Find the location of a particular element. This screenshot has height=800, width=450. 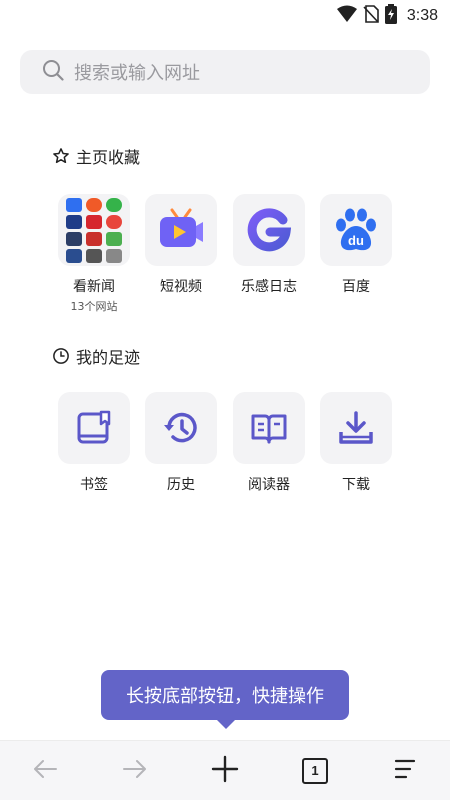

news-grid-icon is located at coordinates (94, 230).